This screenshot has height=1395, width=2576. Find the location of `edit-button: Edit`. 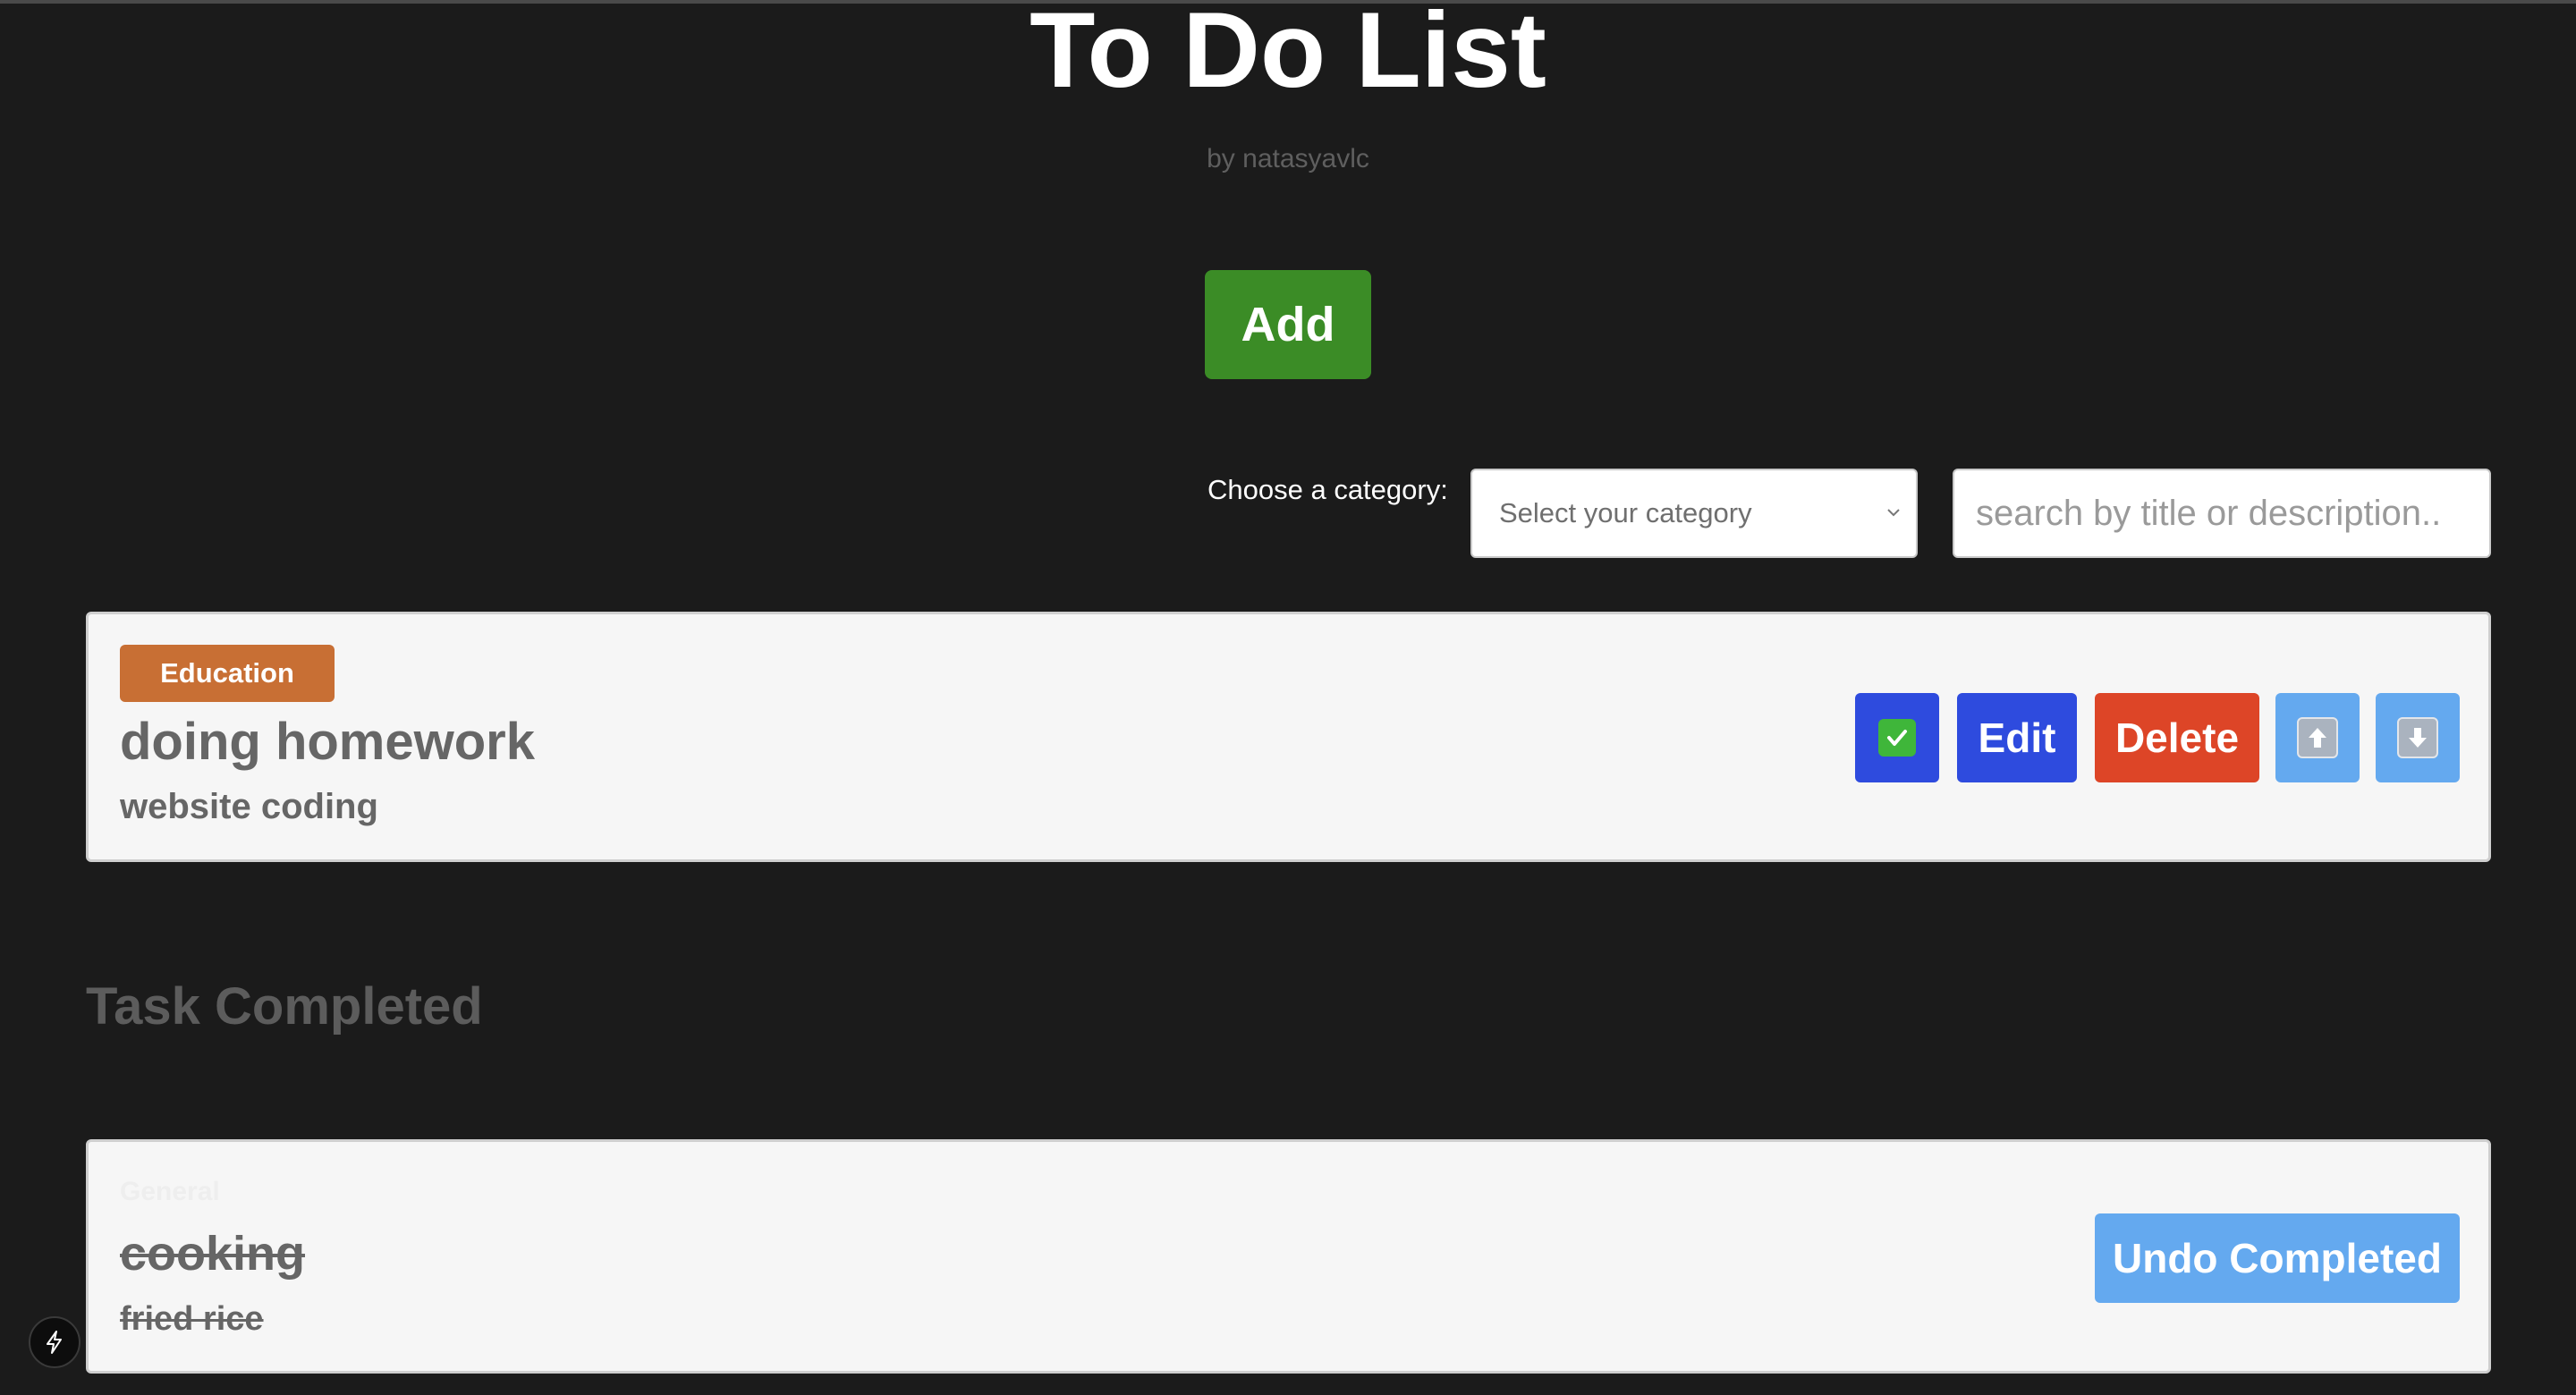

edit-button: Edit is located at coordinates (2017, 737).